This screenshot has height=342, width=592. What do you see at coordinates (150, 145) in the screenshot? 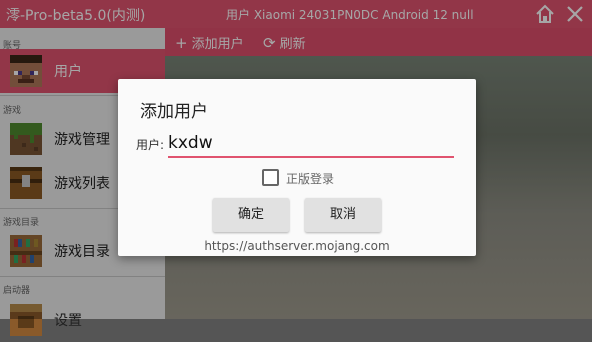
I see `user-label: 用户:` at bounding box center [150, 145].